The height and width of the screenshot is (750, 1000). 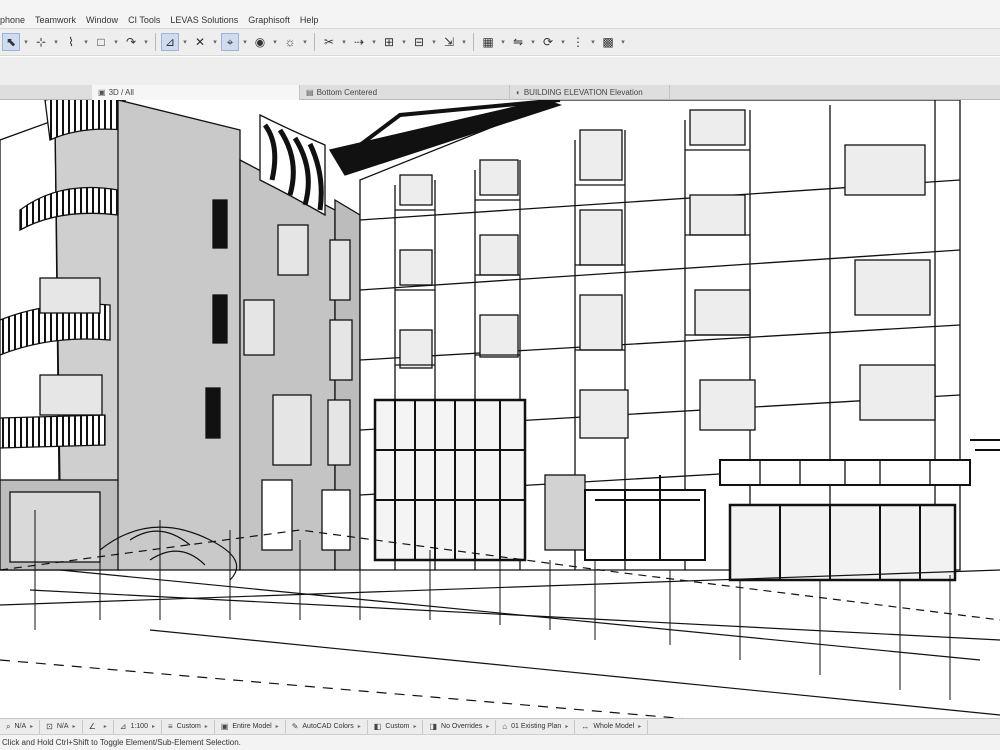 I want to click on quick-option-value: N/A, so click(x=20, y=726).